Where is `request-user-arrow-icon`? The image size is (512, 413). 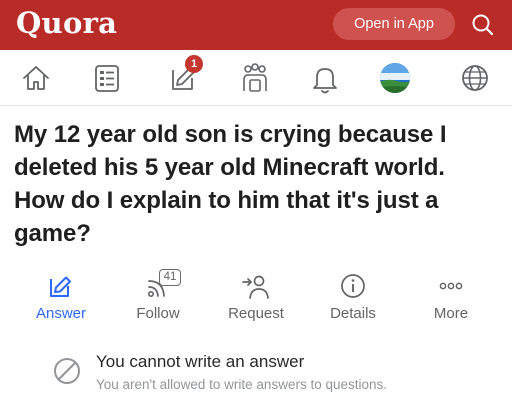 request-user-arrow-icon is located at coordinates (256, 286).